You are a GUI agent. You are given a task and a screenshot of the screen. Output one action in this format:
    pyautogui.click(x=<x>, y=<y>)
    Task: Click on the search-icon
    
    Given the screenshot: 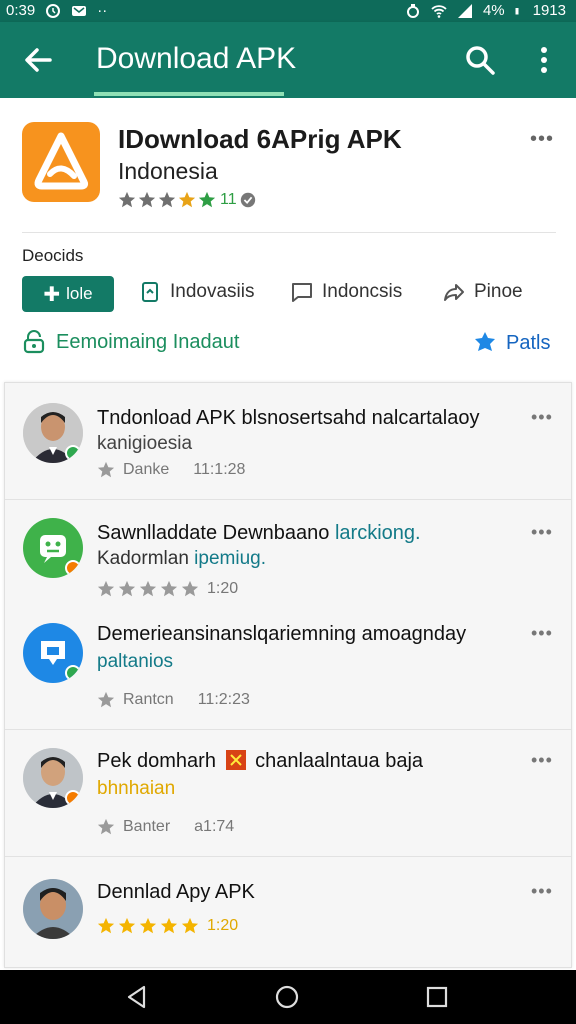 What is the action you would take?
    pyautogui.click(x=480, y=60)
    